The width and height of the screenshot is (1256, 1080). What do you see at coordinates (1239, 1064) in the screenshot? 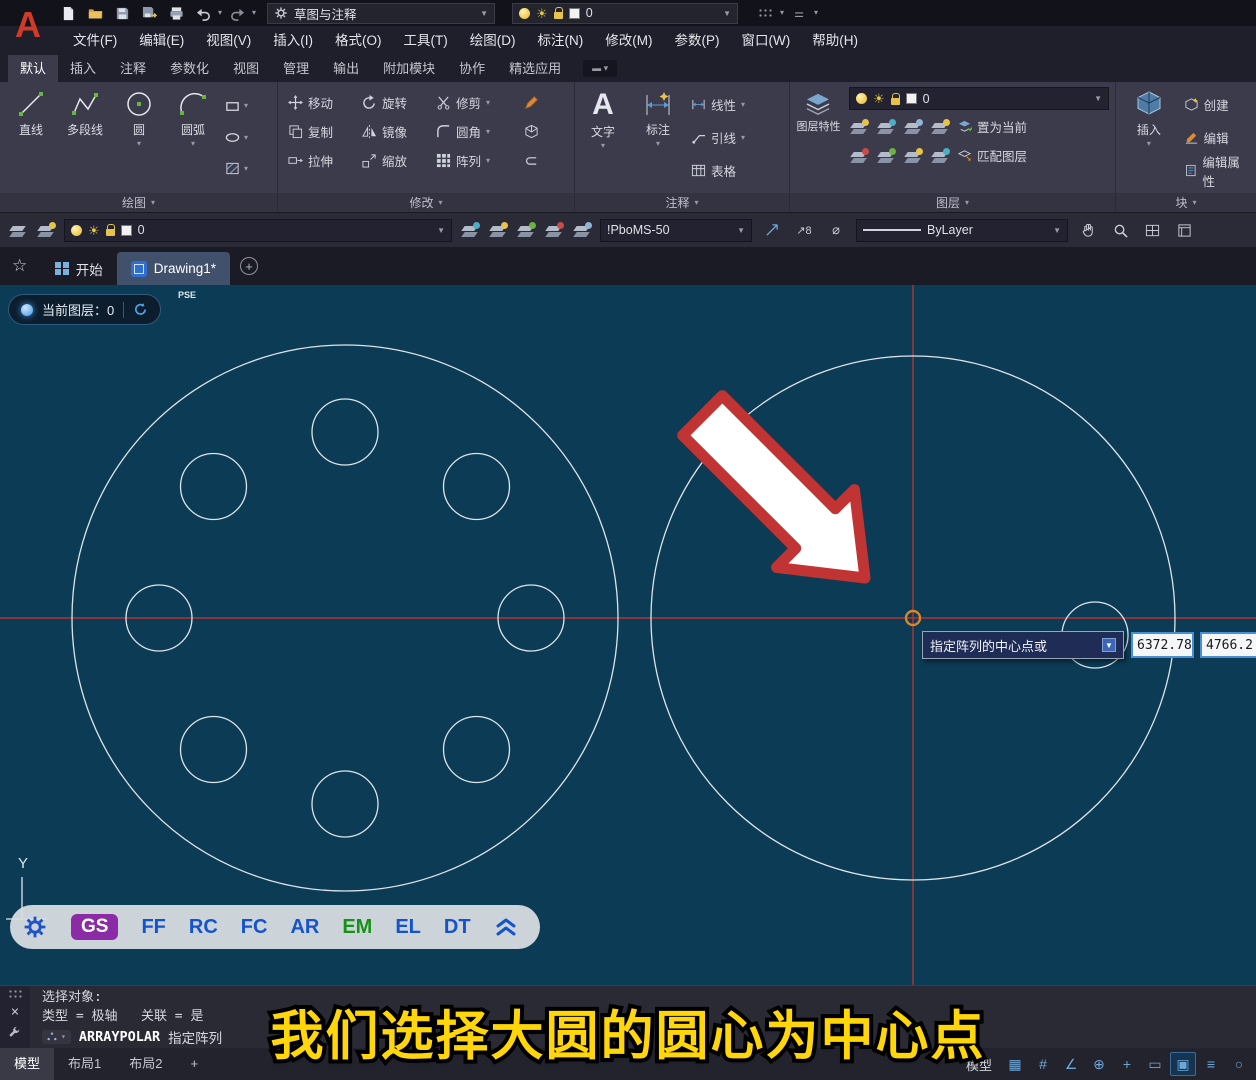
I see `isolate-toggle-icon: ○` at bounding box center [1239, 1064].